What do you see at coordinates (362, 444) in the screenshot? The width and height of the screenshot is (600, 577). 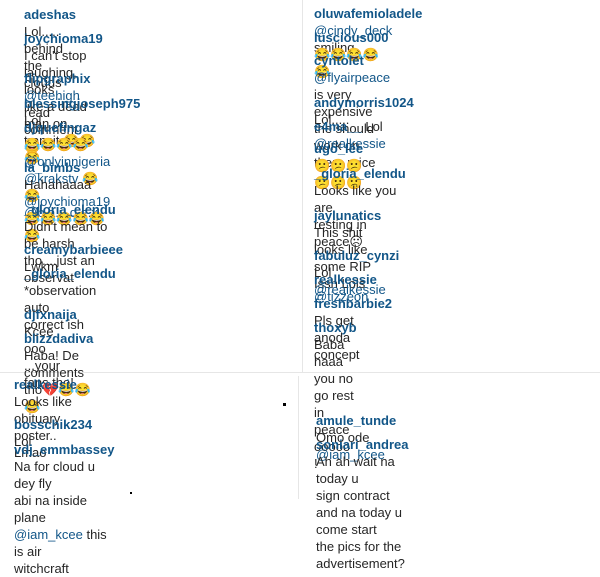 I see `comment-username: soniari_andrea` at bounding box center [362, 444].